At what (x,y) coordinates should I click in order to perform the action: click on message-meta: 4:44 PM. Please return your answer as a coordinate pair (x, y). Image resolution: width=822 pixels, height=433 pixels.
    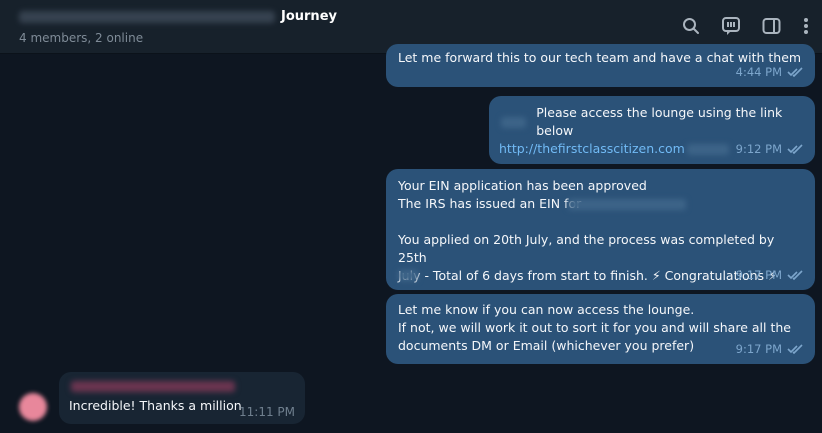
    Looking at the image, I should click on (769, 72).